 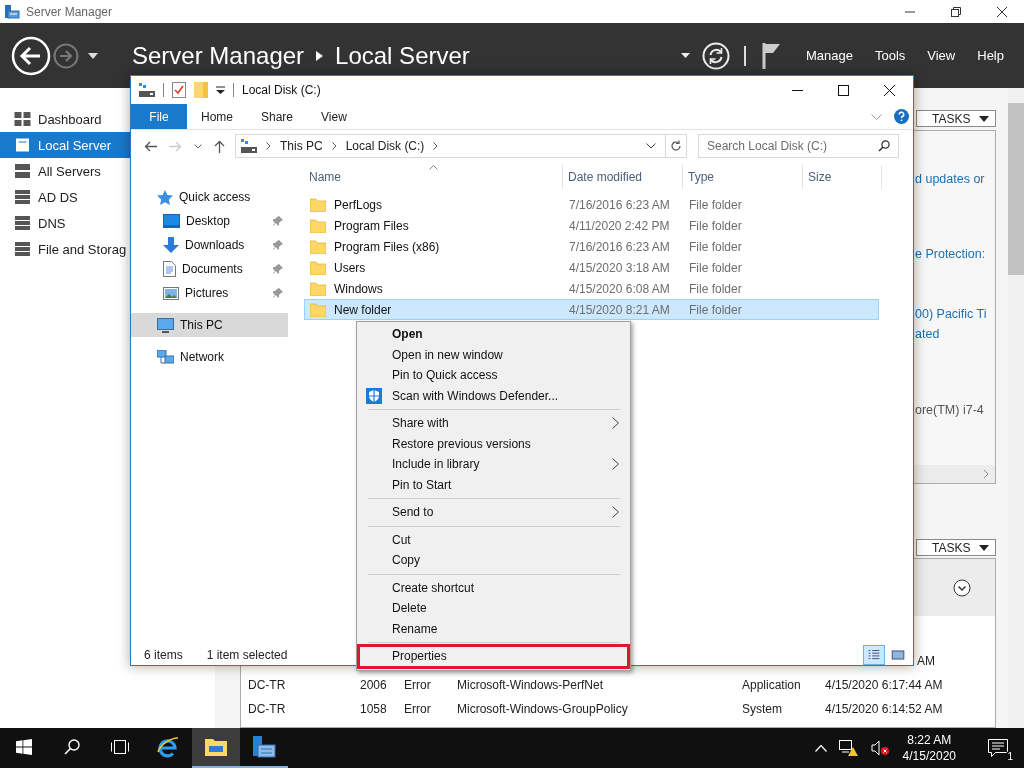 What do you see at coordinates (591, 309) in the screenshot?
I see `file-row: New folder 4/15/2020 8:21 AM File folder` at bounding box center [591, 309].